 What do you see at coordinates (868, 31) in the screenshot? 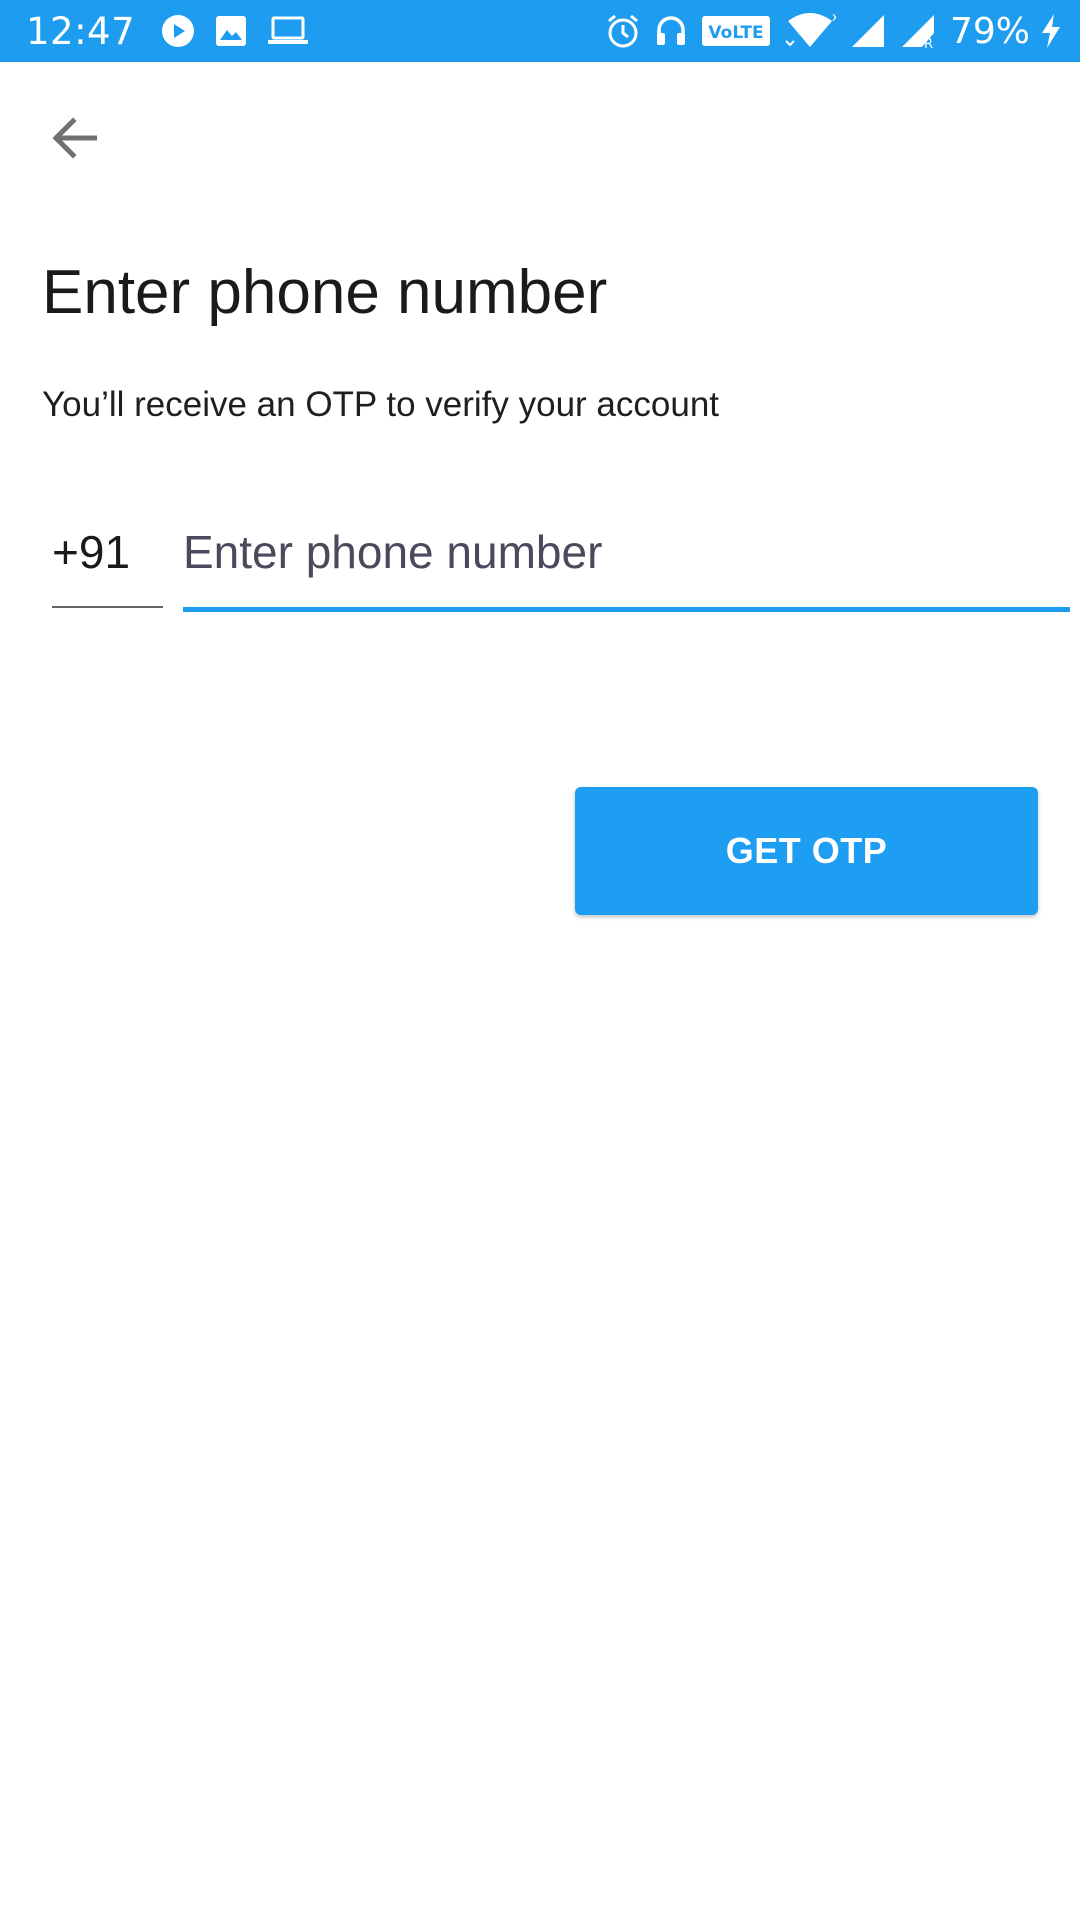
I see `signal-icon` at bounding box center [868, 31].